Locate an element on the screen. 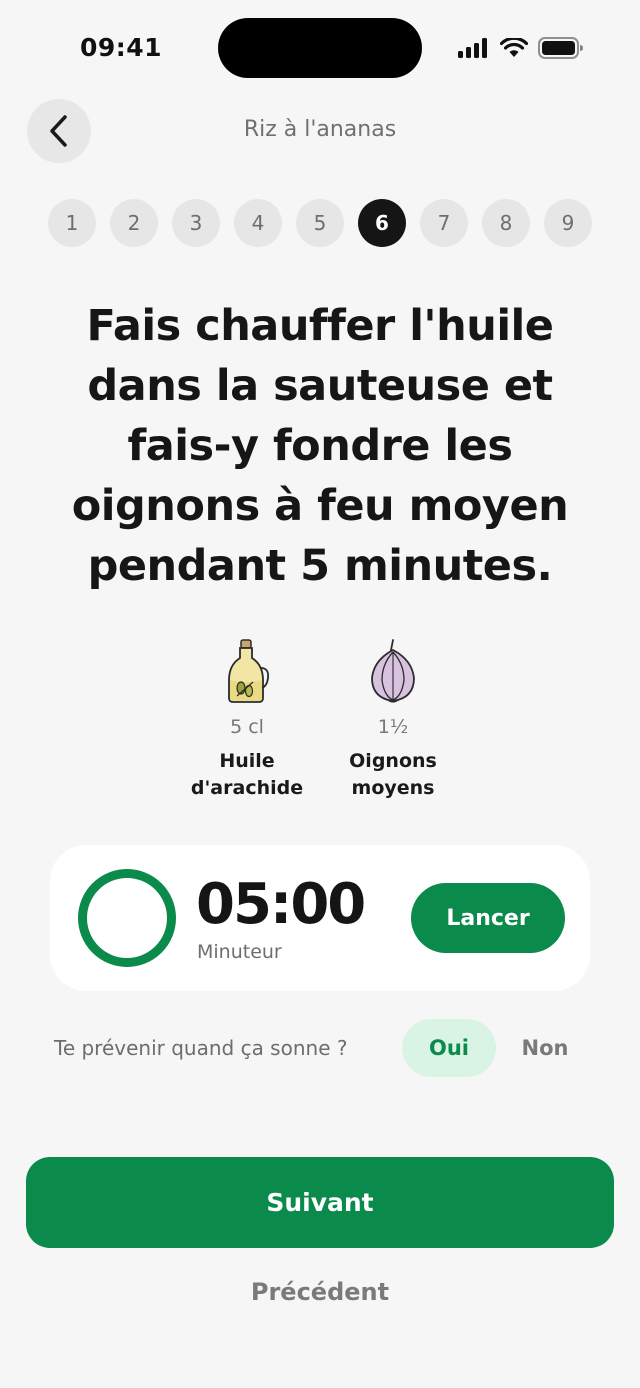  recipe-title: Riz à l'ananas is located at coordinates (320, 129).